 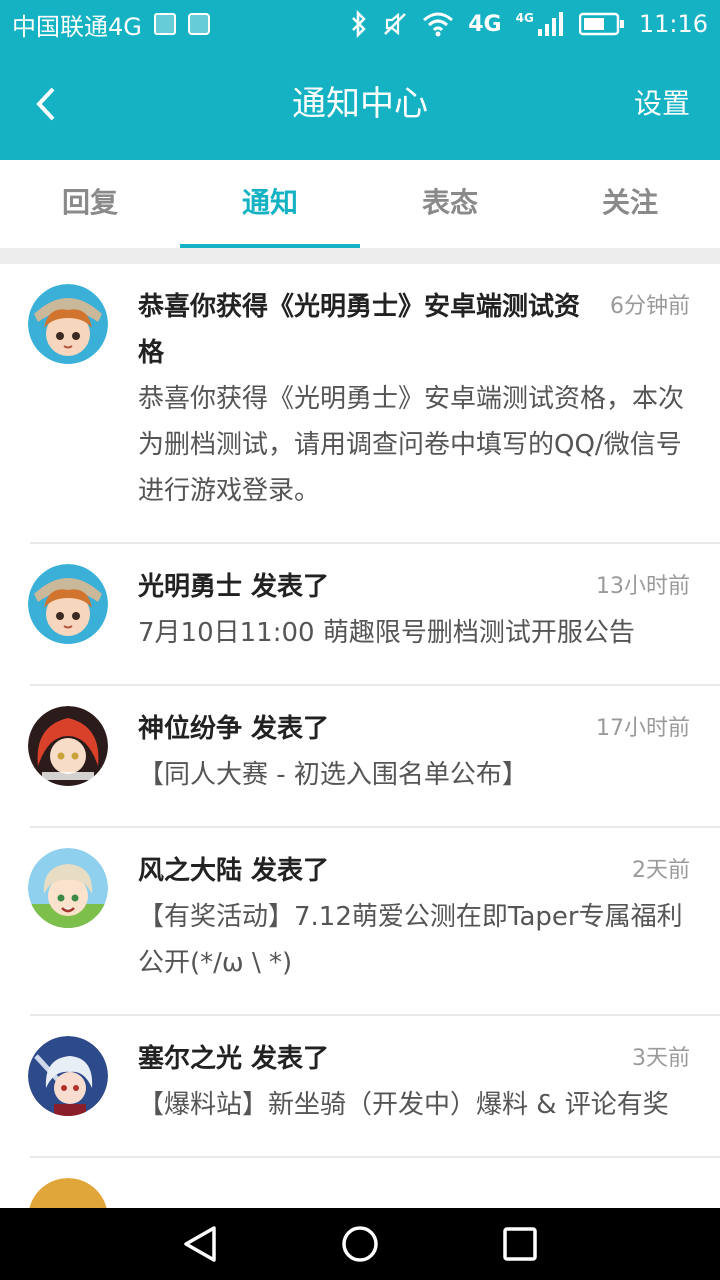 What do you see at coordinates (662, 104) in the screenshot?
I see `settings-button: 设置` at bounding box center [662, 104].